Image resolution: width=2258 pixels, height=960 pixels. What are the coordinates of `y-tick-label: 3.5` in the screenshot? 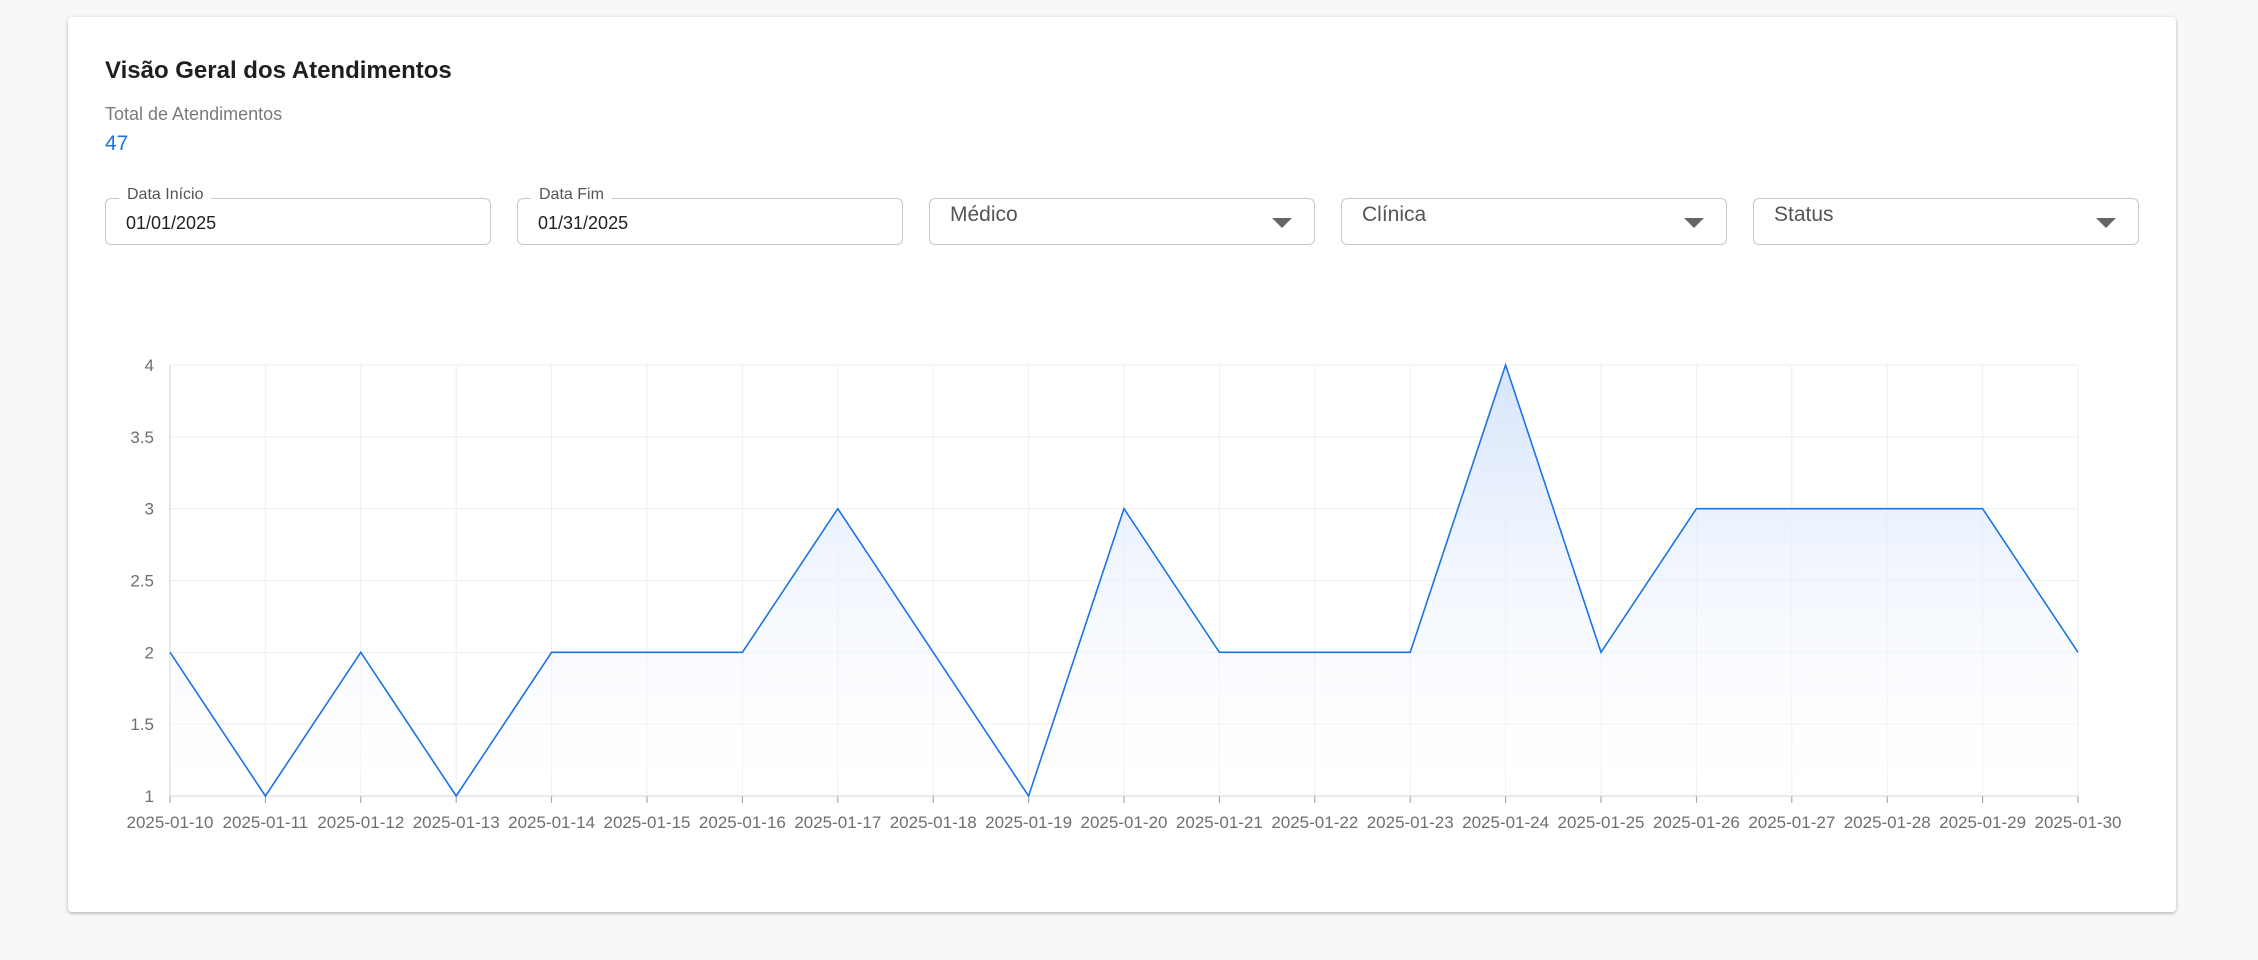 It's located at (142, 437).